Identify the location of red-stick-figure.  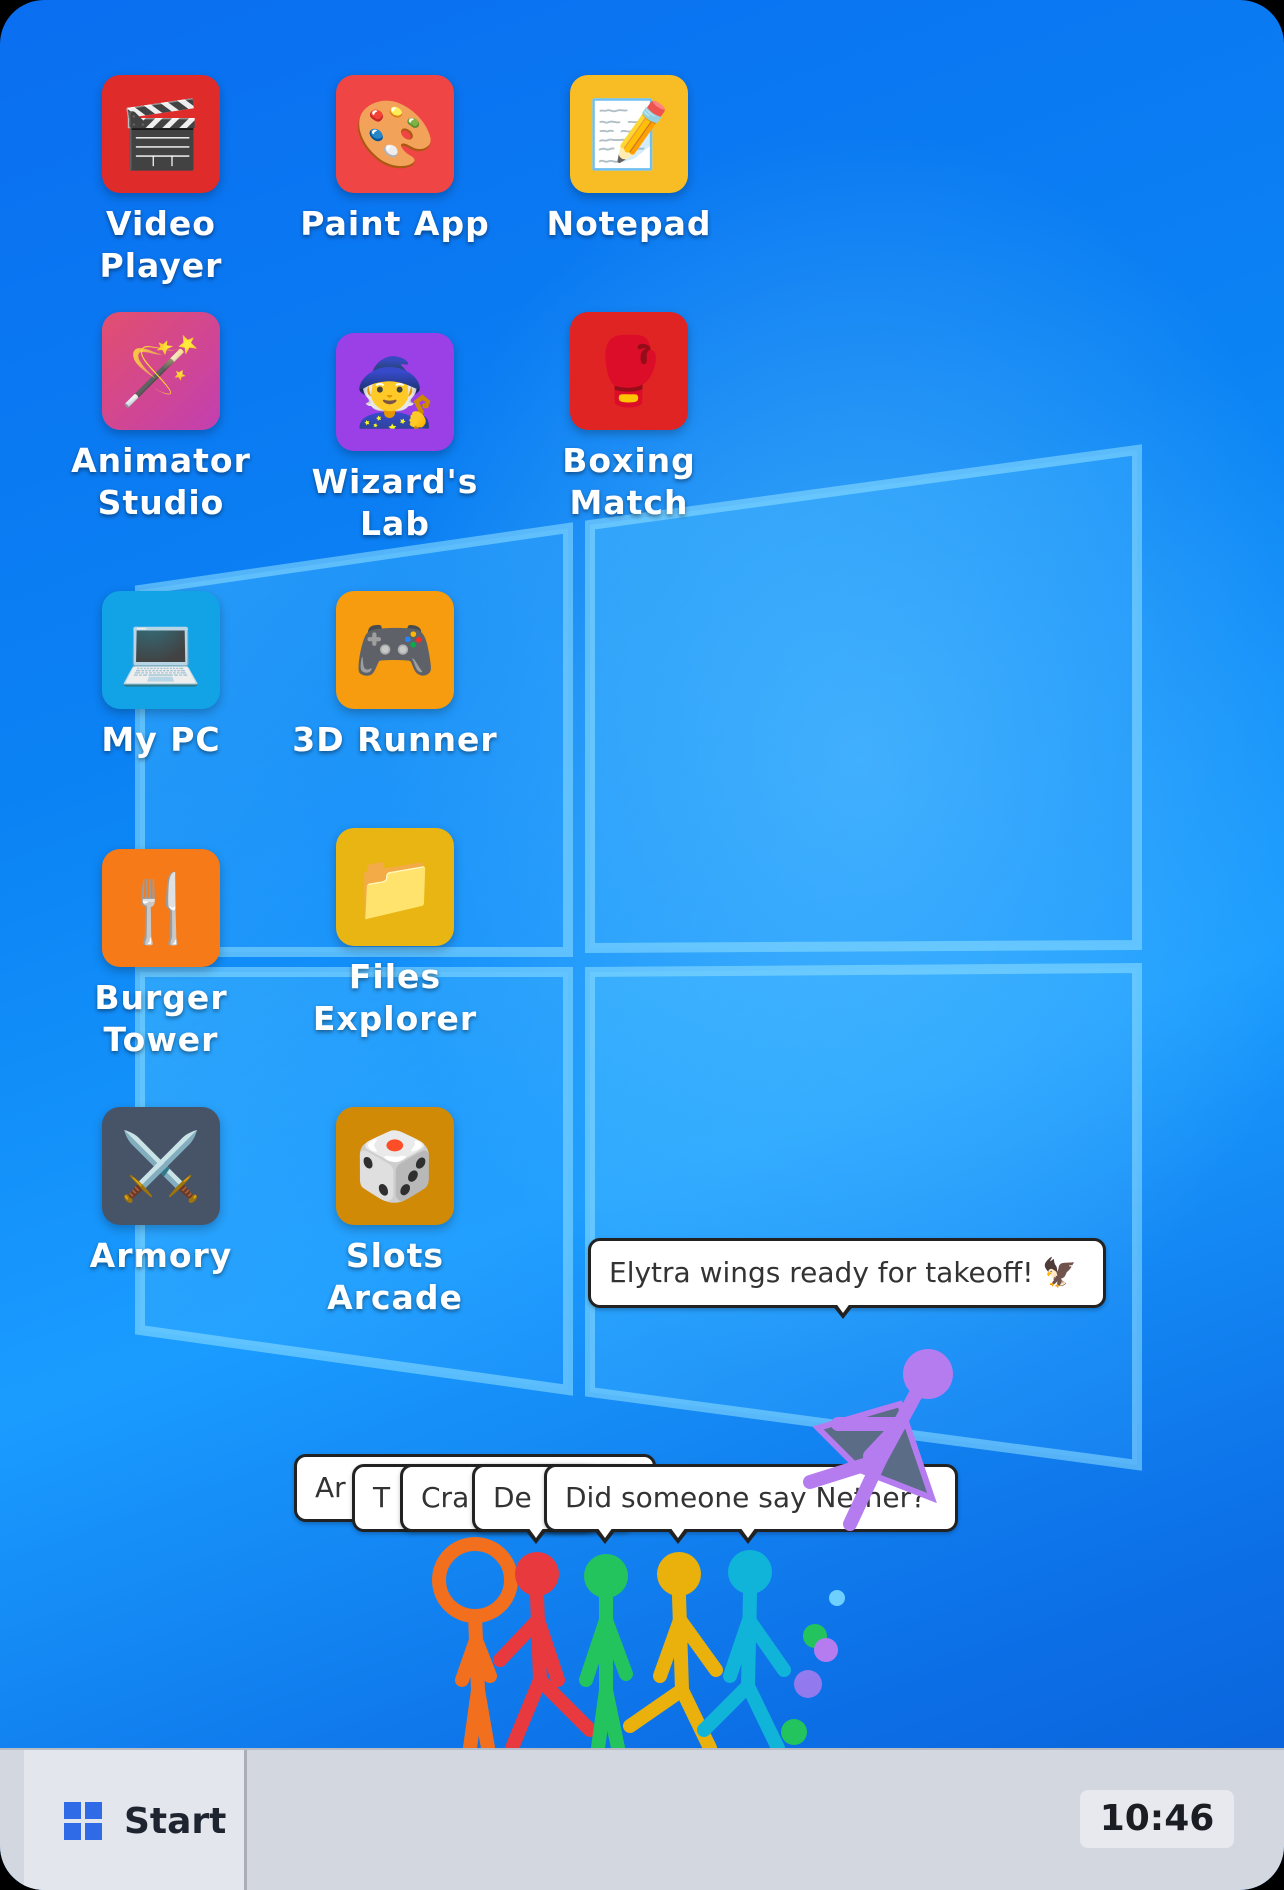
(545, 1651).